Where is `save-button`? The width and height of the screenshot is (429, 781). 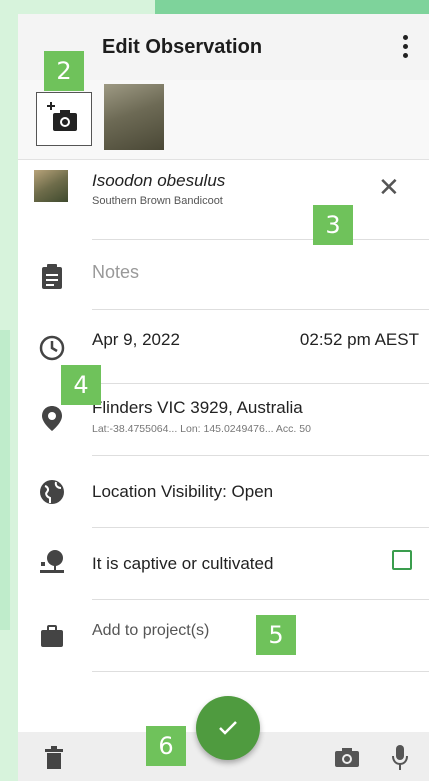 save-button is located at coordinates (228, 728).